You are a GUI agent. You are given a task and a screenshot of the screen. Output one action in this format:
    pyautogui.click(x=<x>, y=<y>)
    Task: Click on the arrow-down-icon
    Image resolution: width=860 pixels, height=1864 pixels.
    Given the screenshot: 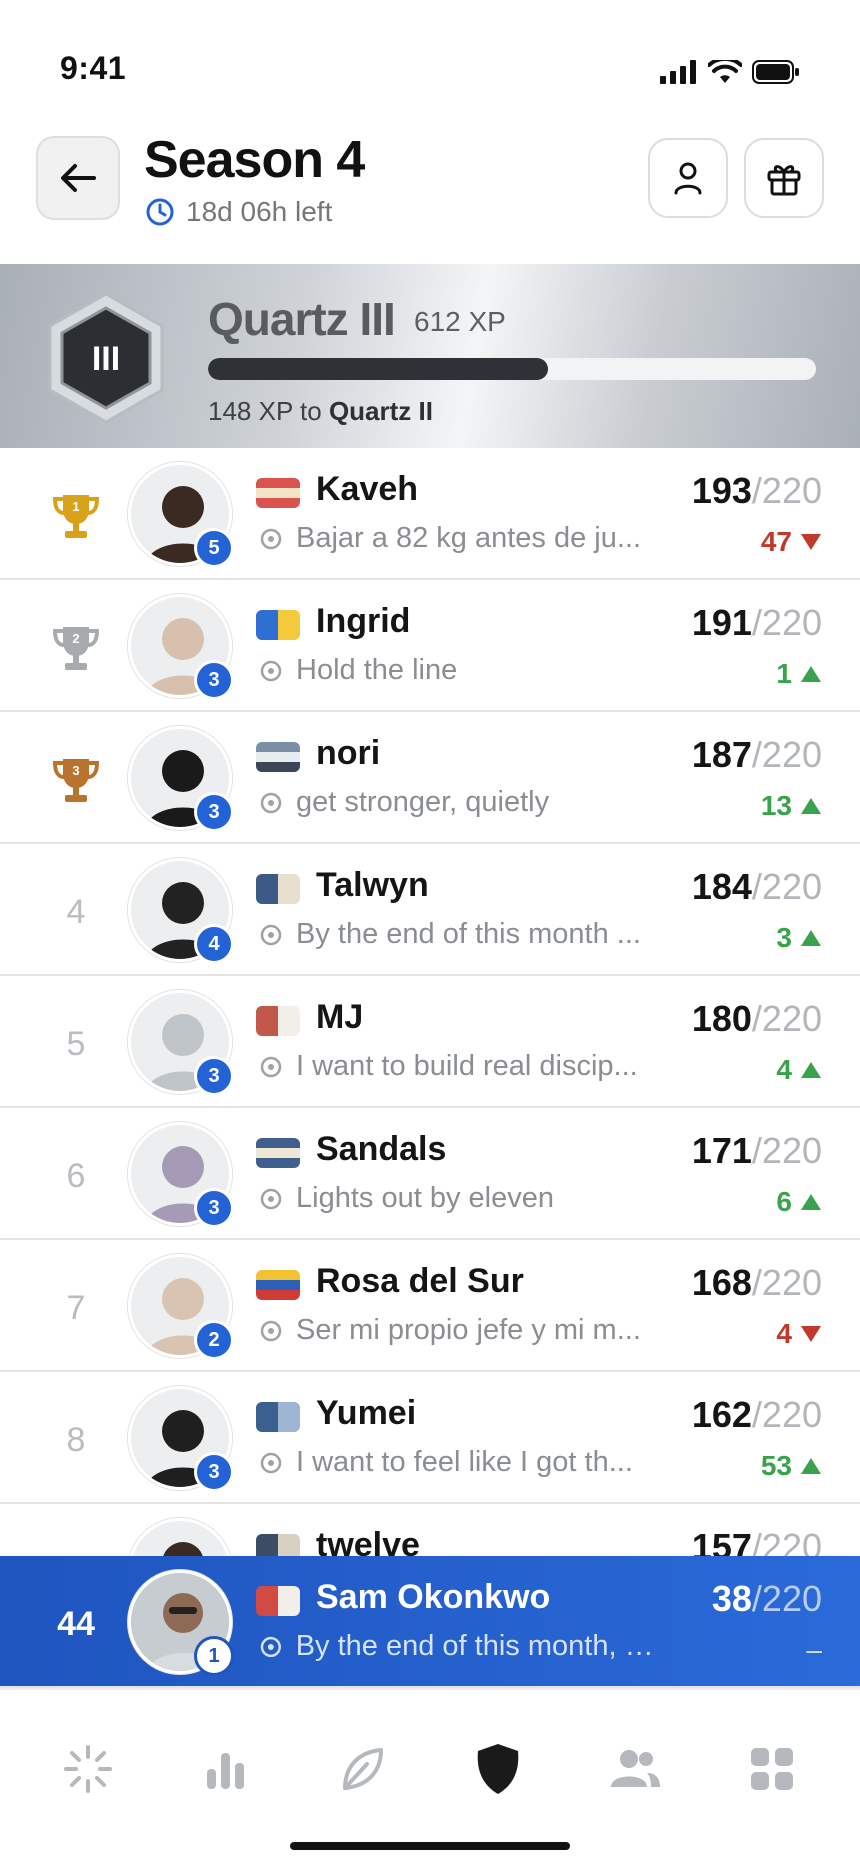 What is the action you would take?
    pyautogui.click(x=811, y=542)
    